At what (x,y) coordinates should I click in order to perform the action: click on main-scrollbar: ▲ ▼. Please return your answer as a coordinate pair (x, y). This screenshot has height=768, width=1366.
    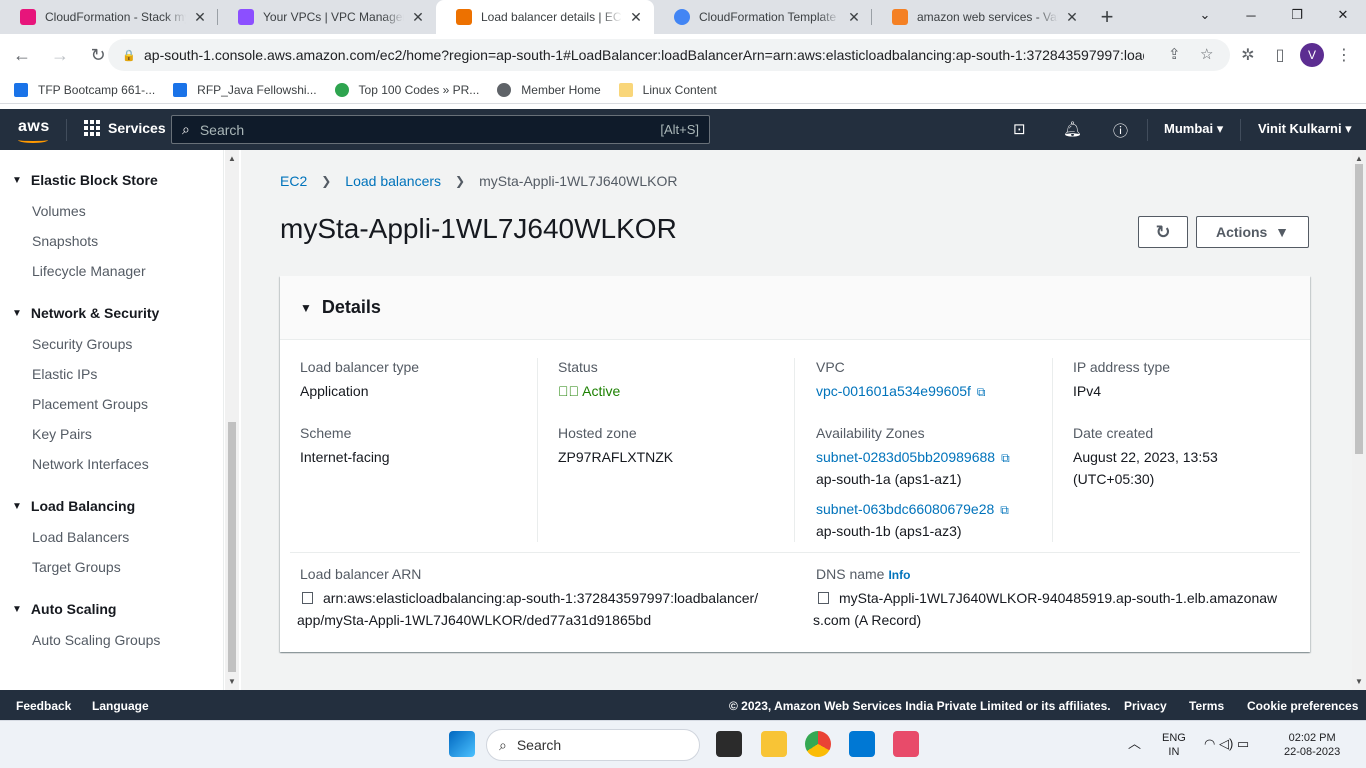
    Looking at the image, I should click on (1359, 420).